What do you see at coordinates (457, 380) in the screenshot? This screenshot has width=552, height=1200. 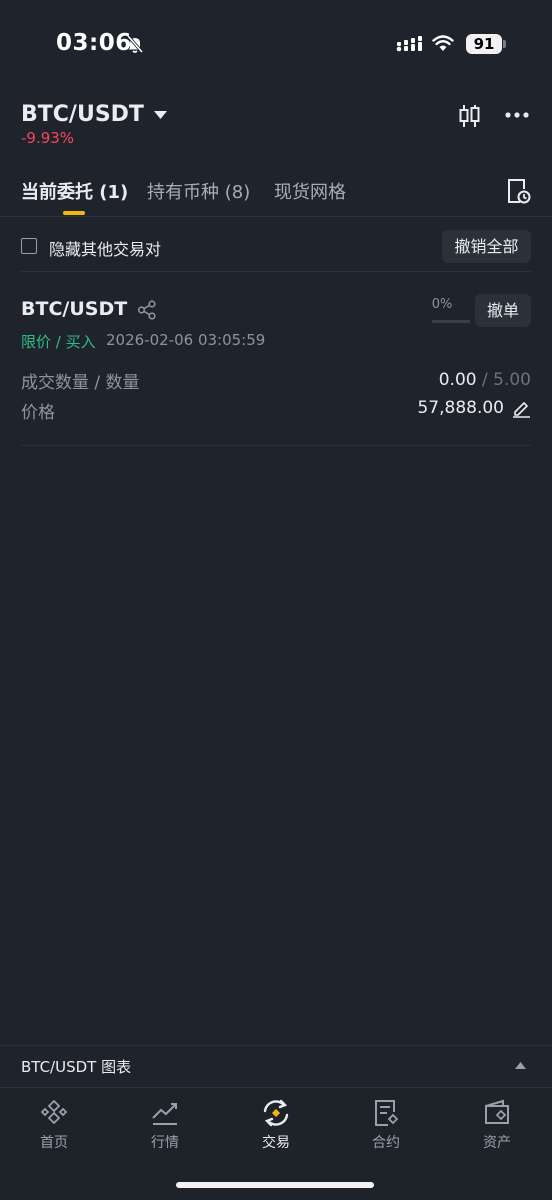 I see `filled-amount: 0.00` at bounding box center [457, 380].